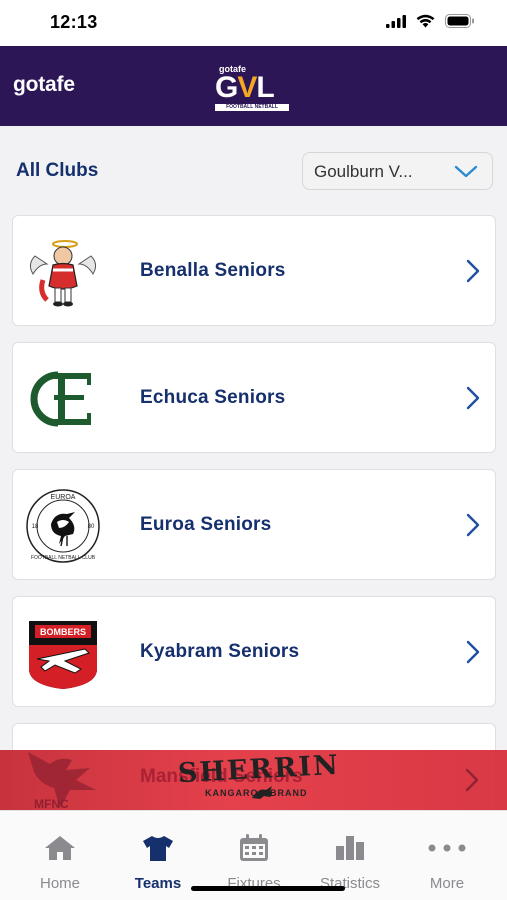 The image size is (507, 900). I want to click on app-header: gotafe gotafe GVL FOOTBALL NETBALL, so click(253, 86).